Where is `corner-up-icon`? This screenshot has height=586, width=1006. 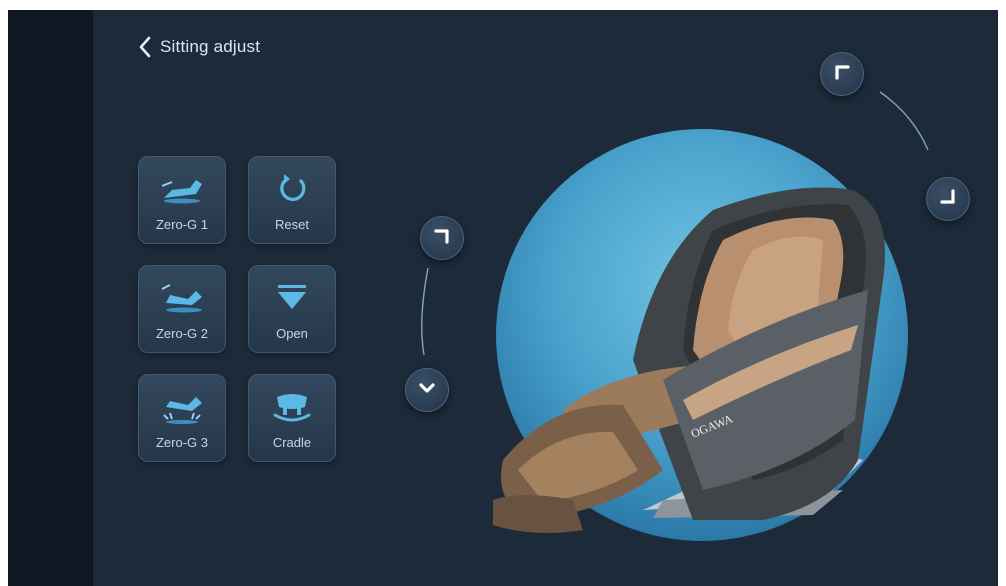
corner-up-icon is located at coordinates (842, 74).